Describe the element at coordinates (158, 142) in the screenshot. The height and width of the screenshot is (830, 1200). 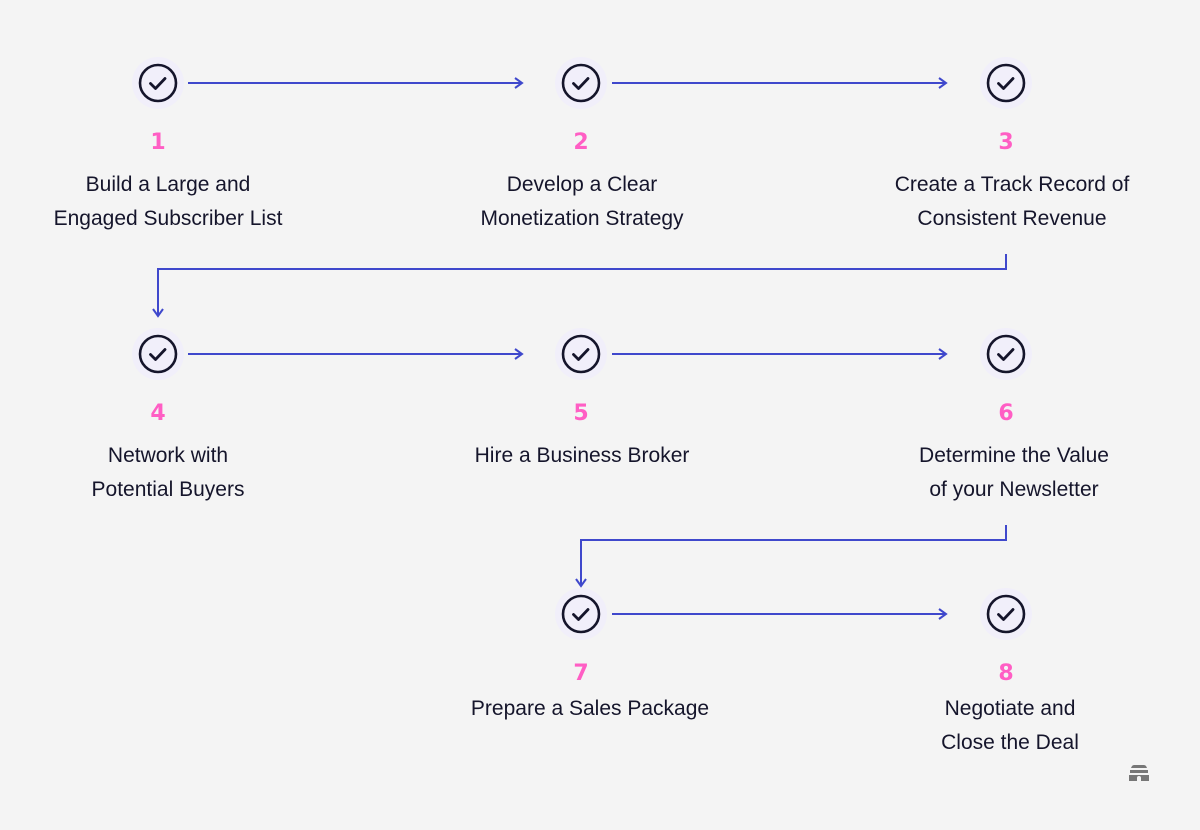
I see `step-number: 1` at that location.